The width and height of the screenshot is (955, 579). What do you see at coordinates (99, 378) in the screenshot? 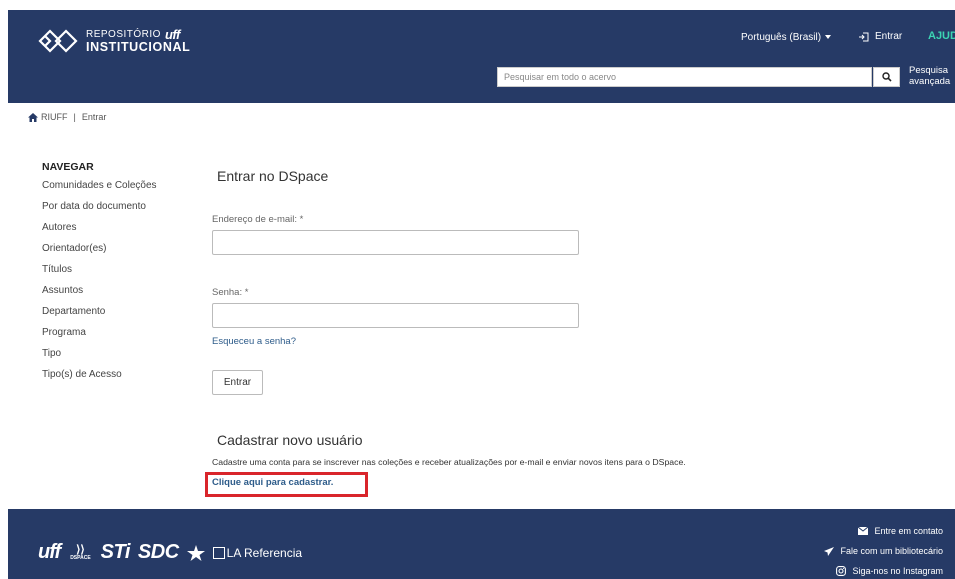
I see `sidebar-item-tipo-acesso: Tipo(s) de Acesso` at bounding box center [99, 378].